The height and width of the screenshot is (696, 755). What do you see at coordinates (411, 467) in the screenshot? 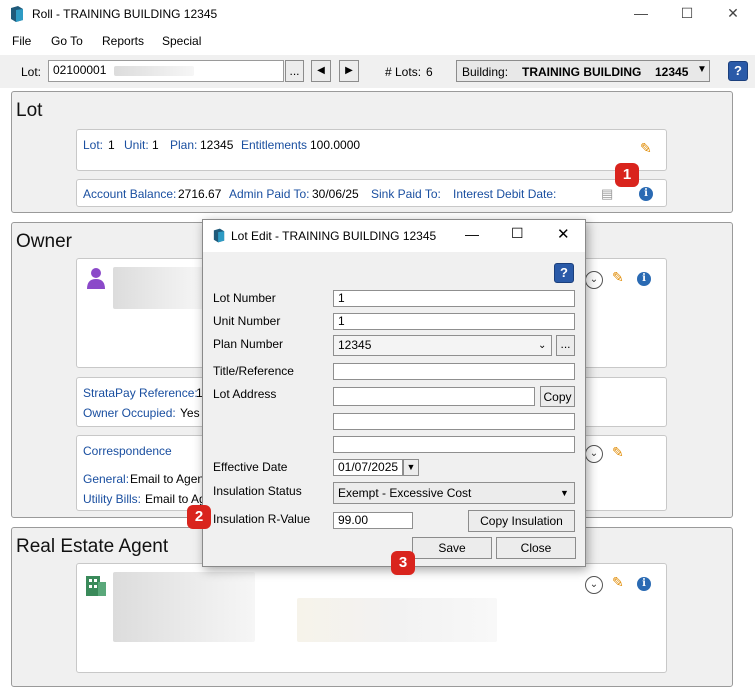
I see `date-picker-button: ▼` at bounding box center [411, 467].